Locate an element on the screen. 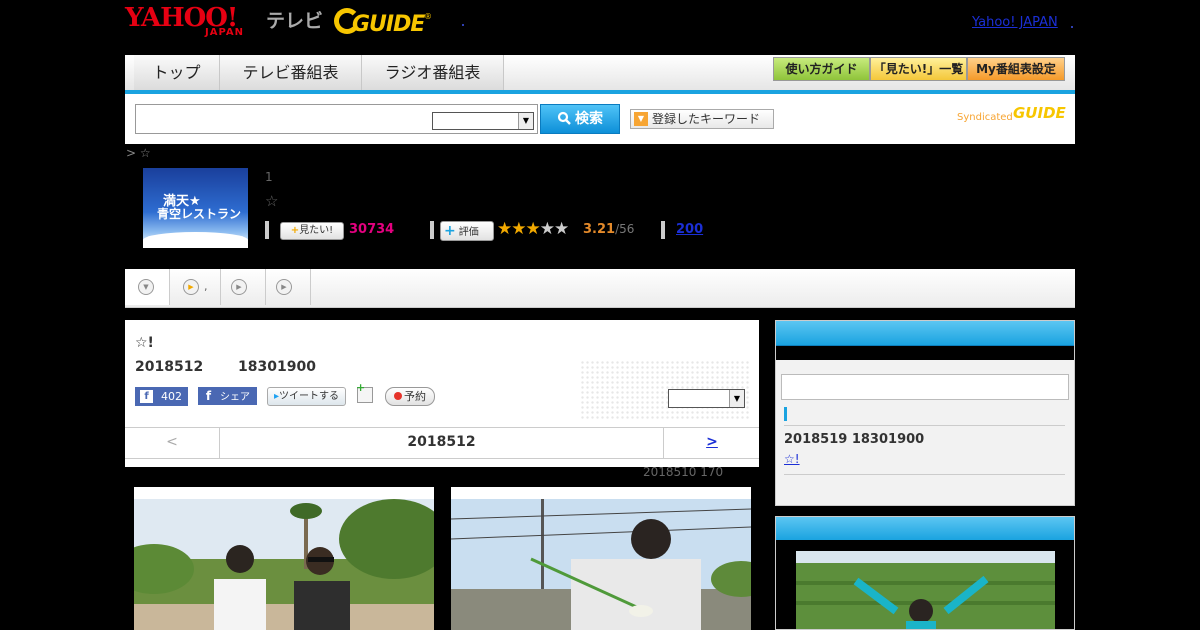 This screenshot has height=630, width=1200. rate-label: 評価 is located at coordinates (468, 232).